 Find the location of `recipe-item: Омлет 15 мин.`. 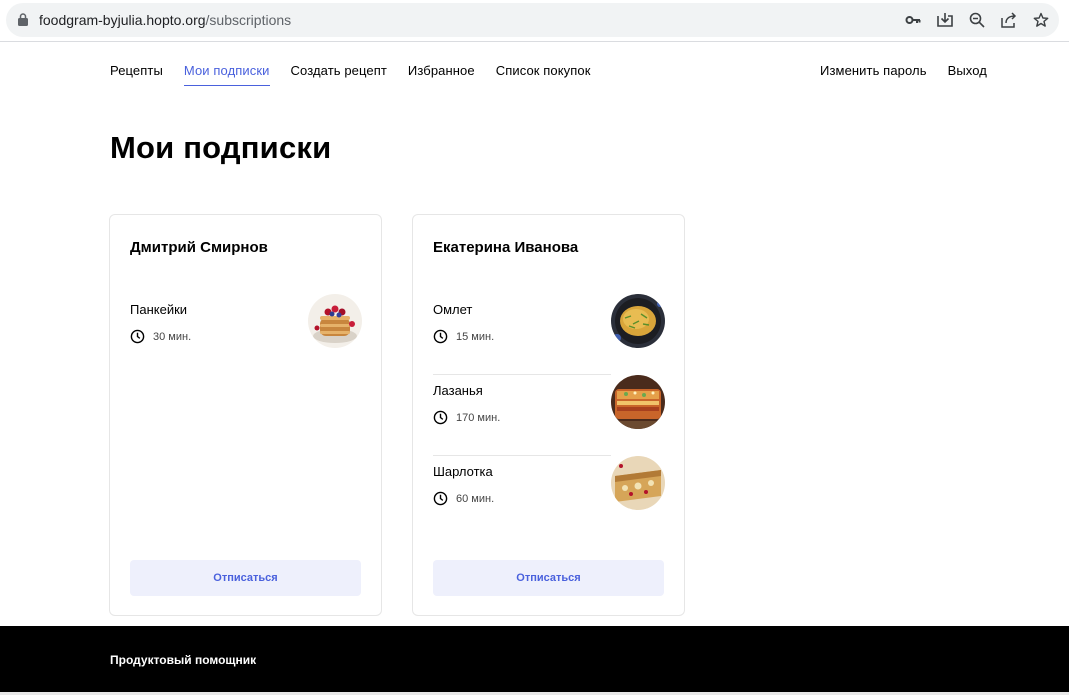

recipe-item: Омлет 15 мин. is located at coordinates (549, 334).